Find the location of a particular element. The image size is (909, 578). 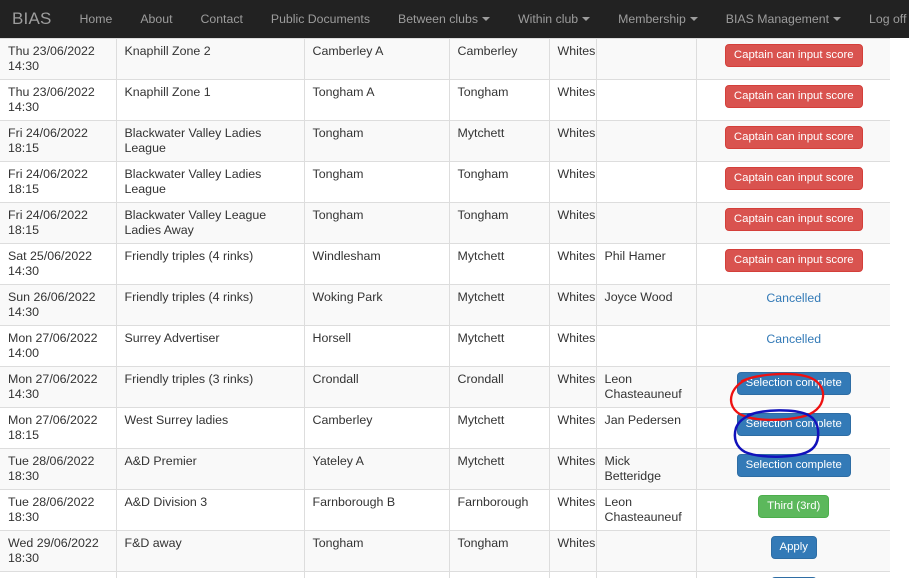

fixture-location-cell: Crondall is located at coordinates (499, 387).